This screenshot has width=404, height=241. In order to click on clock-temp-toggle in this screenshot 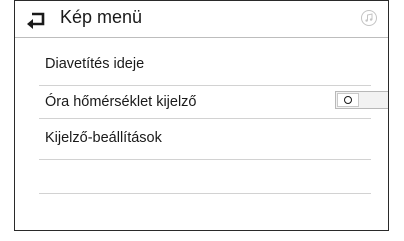, I will do `click(361, 100)`.